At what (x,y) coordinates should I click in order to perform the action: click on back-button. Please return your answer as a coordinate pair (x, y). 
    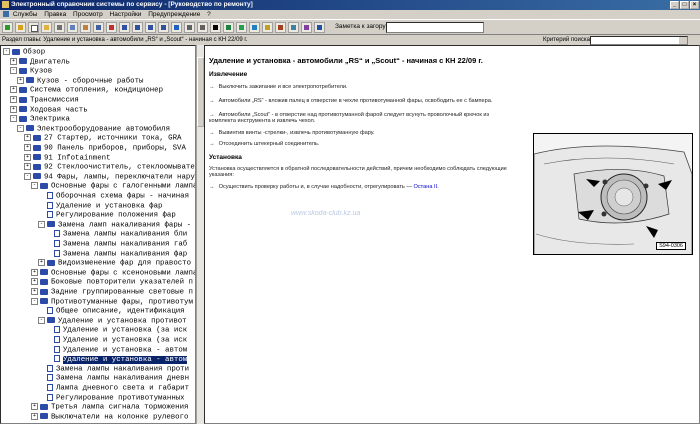
    Looking at the image, I should click on (7, 27).